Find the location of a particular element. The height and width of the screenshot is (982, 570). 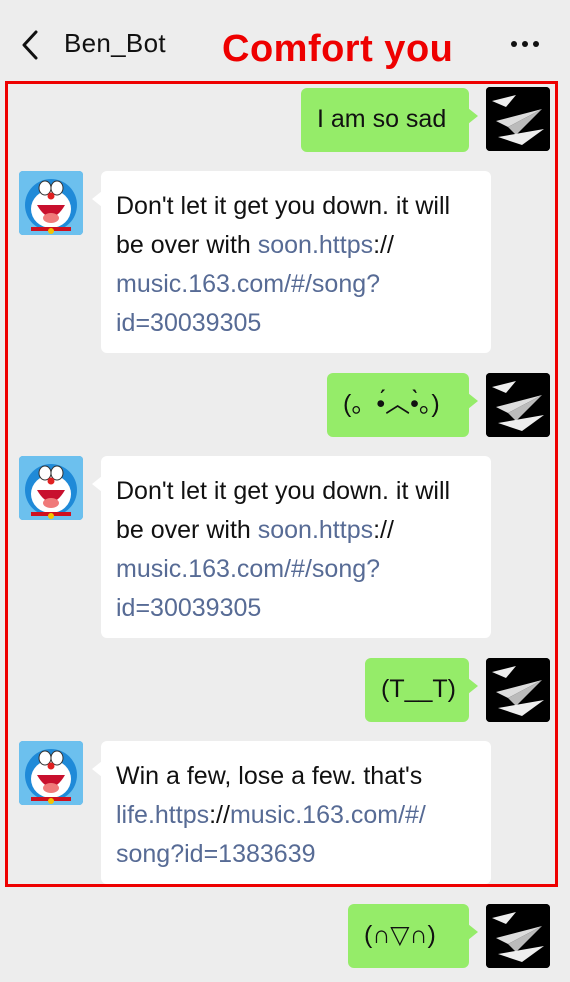

message-link: music.163.com/#/ is located at coordinates (328, 815).